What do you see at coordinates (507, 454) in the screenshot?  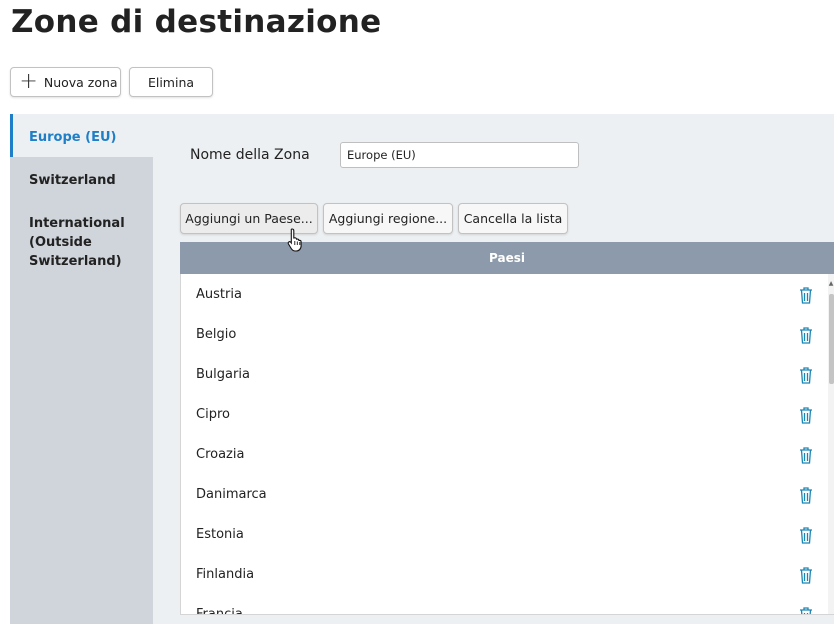 I see `list-item: Croazia` at bounding box center [507, 454].